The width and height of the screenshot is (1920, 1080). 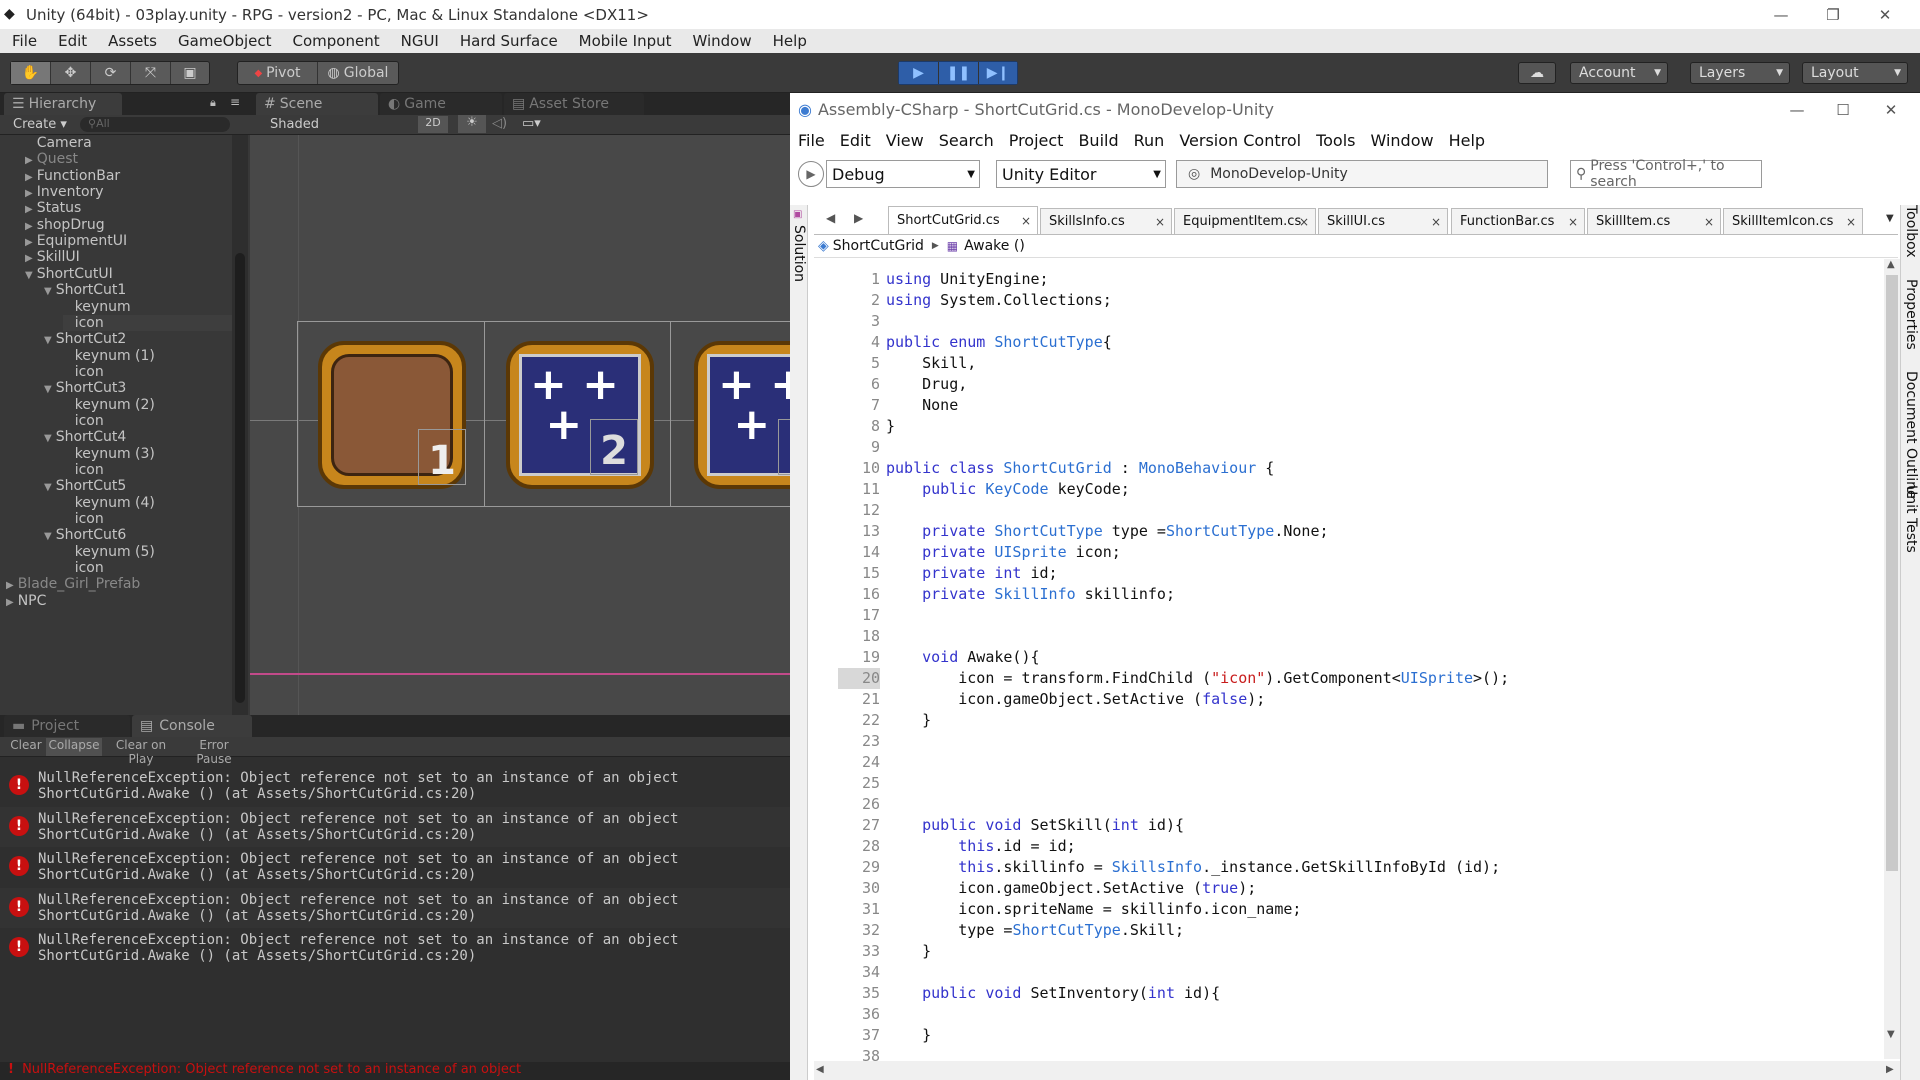 What do you see at coordinates (1793, 221) in the screenshot?
I see `doc-tab: SkillItemIcon.cs ×` at bounding box center [1793, 221].